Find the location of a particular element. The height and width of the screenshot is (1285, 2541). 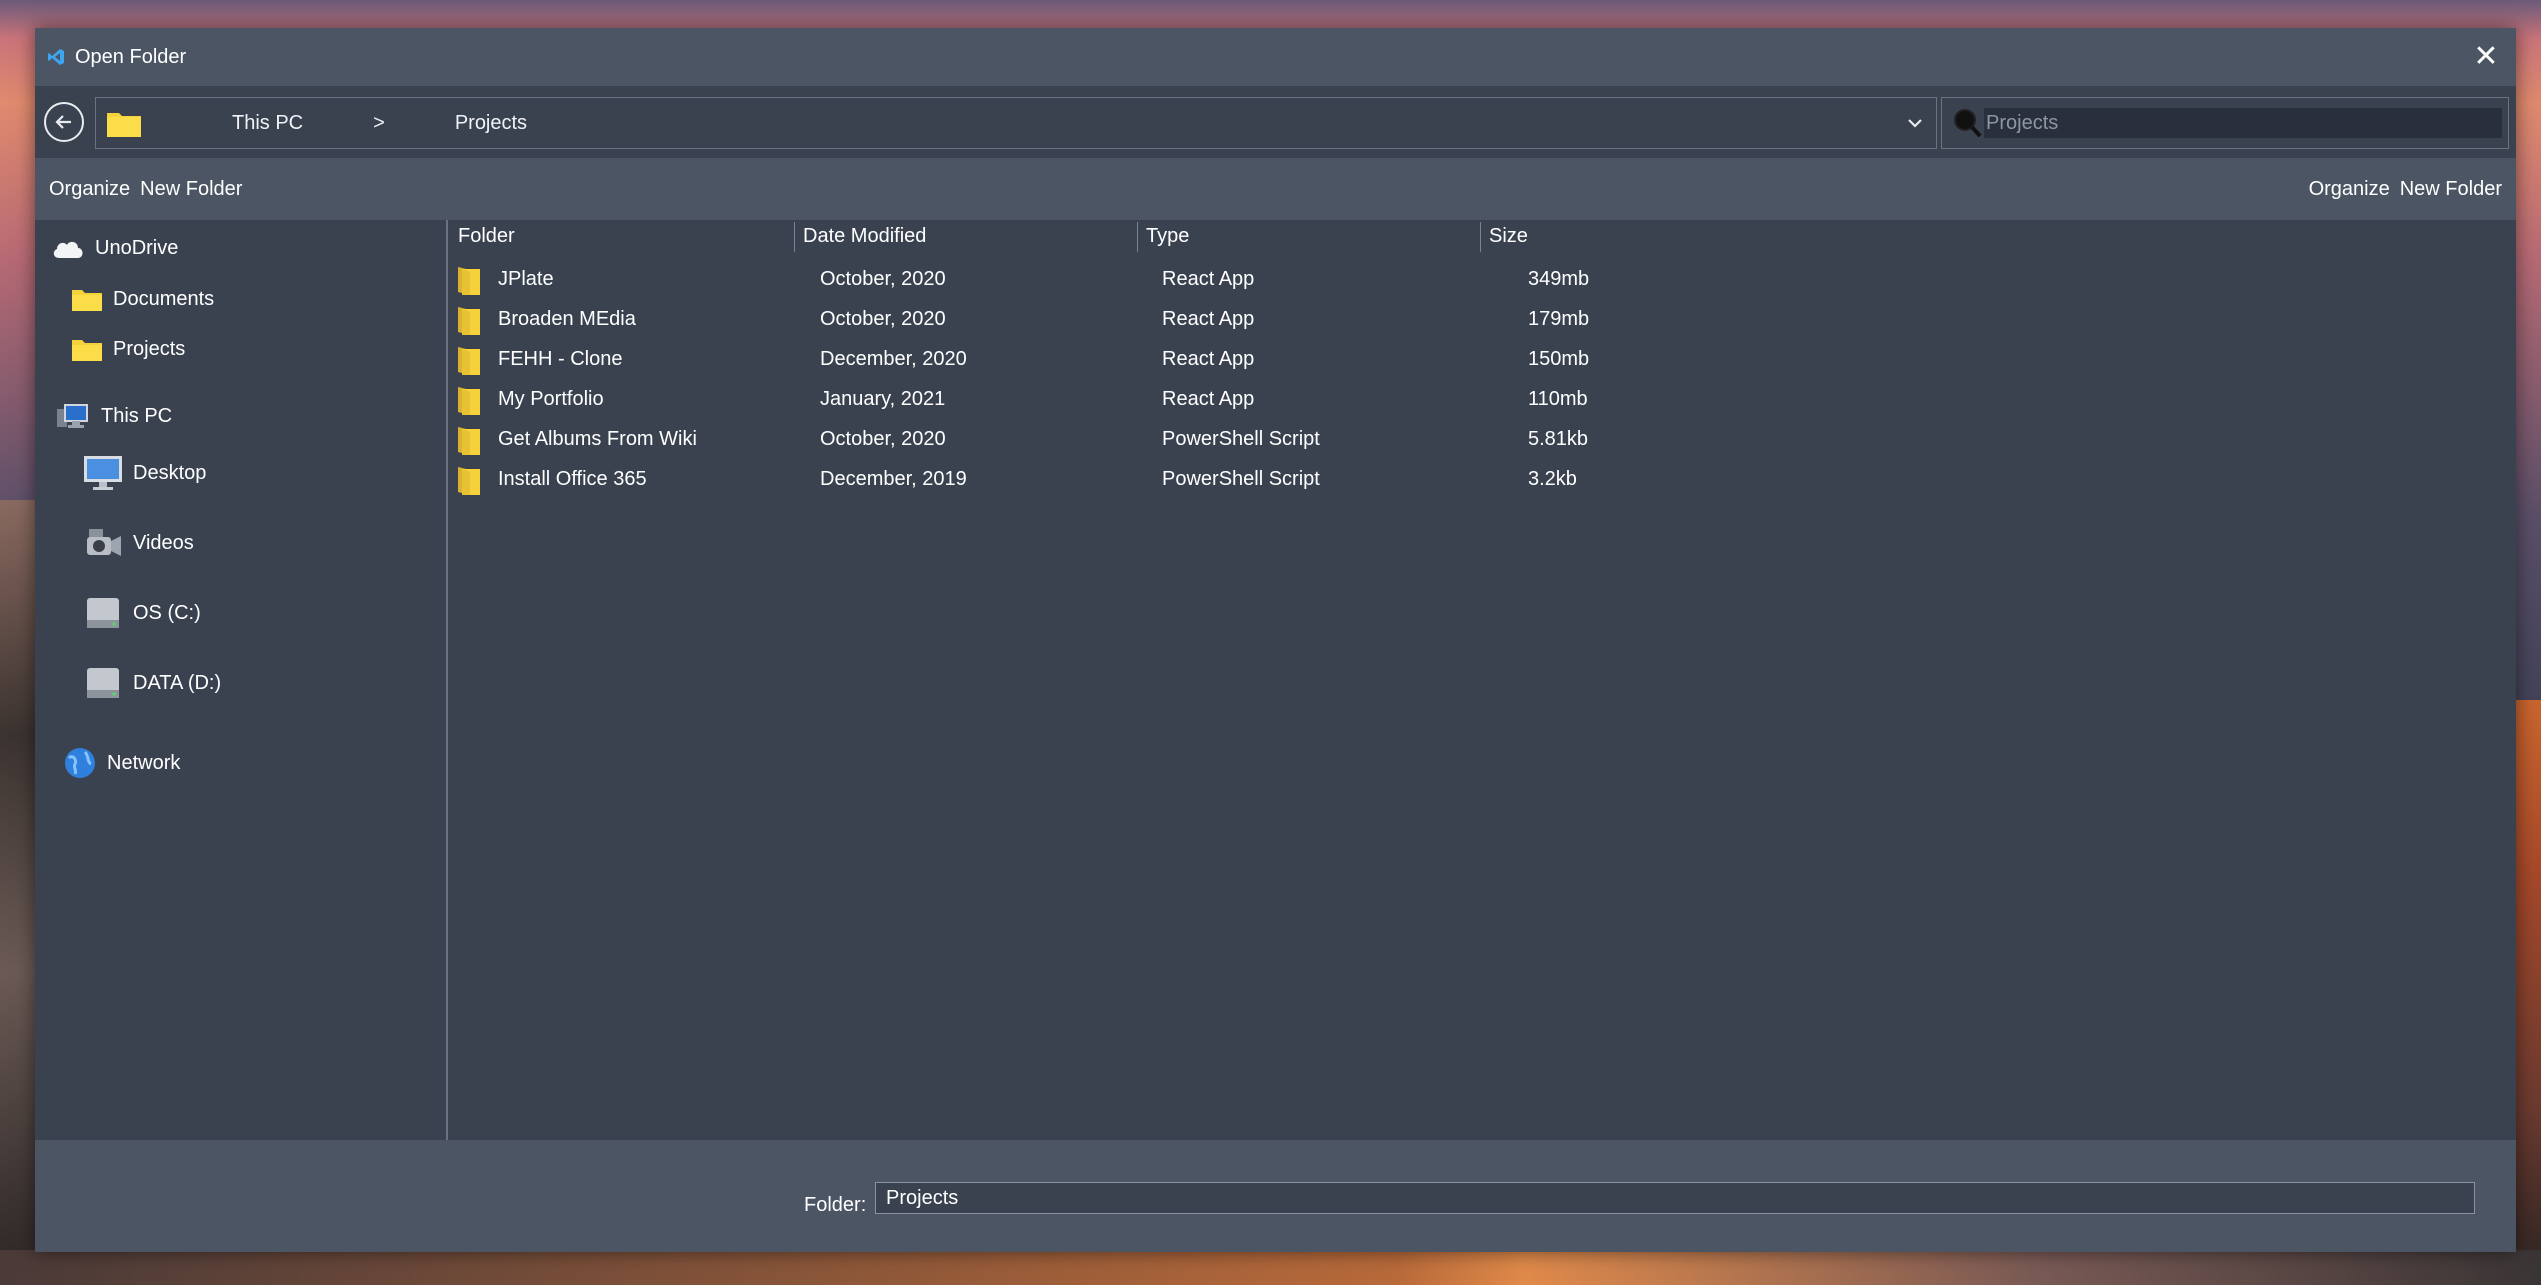

sidebar-item-label: UnoDrive is located at coordinates (137, 247).